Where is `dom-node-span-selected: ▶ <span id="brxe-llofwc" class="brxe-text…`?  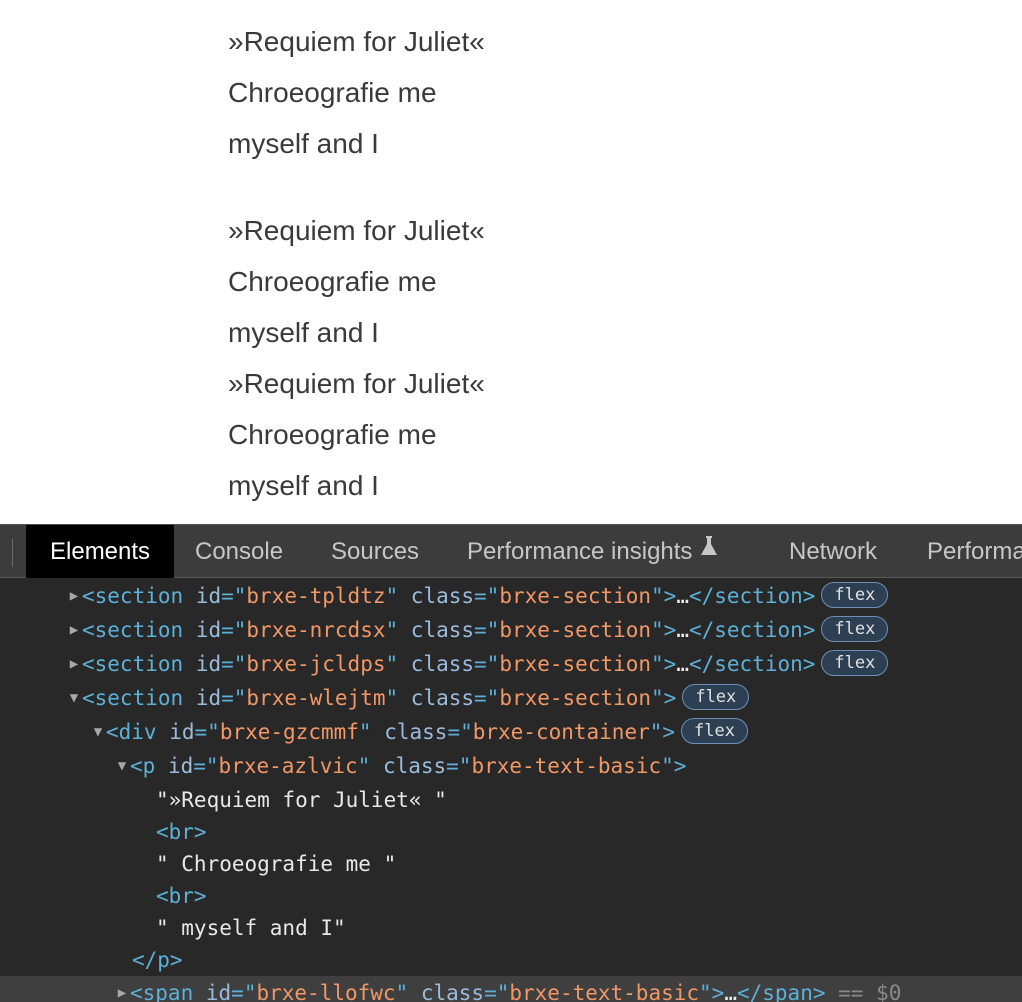 dom-node-span-selected: ▶ <span id="brxe-llofwc" class="brxe-text… is located at coordinates (511, 989).